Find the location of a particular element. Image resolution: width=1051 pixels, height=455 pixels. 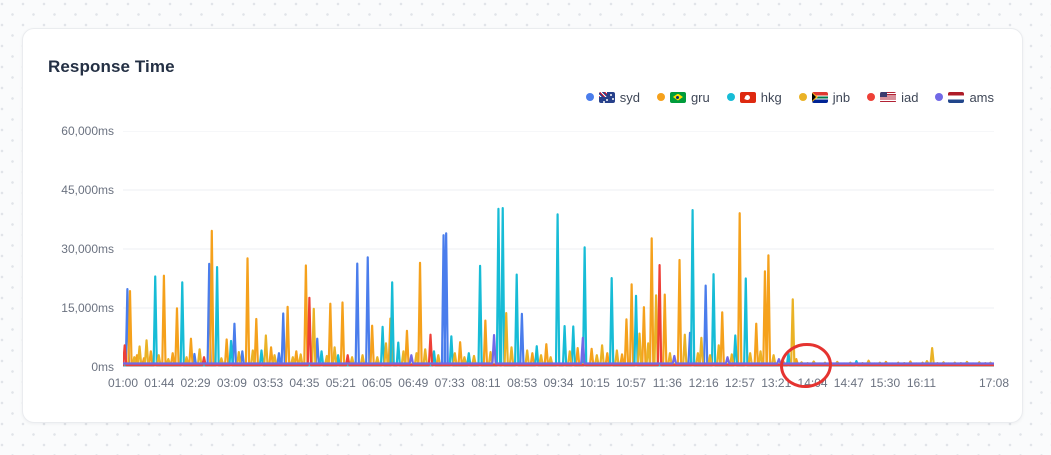

legend-label: syd is located at coordinates (629, 97).